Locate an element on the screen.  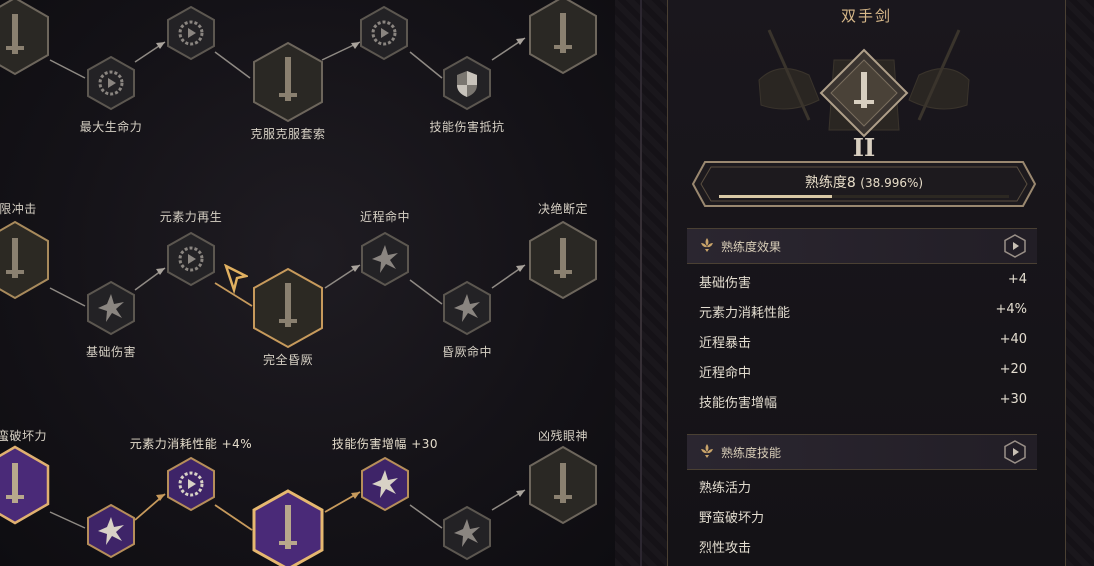
effect-value: +20 is located at coordinates (1013, 369).